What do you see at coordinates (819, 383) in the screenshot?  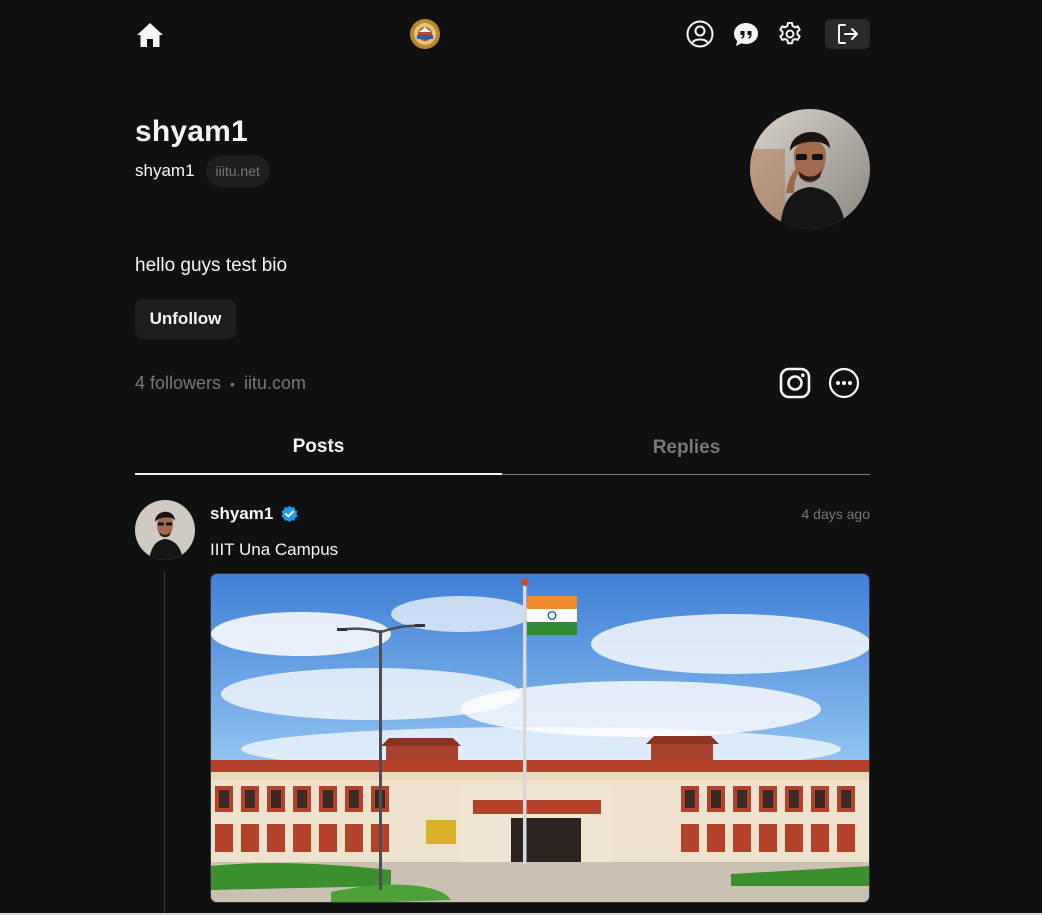 I see `social-links` at bounding box center [819, 383].